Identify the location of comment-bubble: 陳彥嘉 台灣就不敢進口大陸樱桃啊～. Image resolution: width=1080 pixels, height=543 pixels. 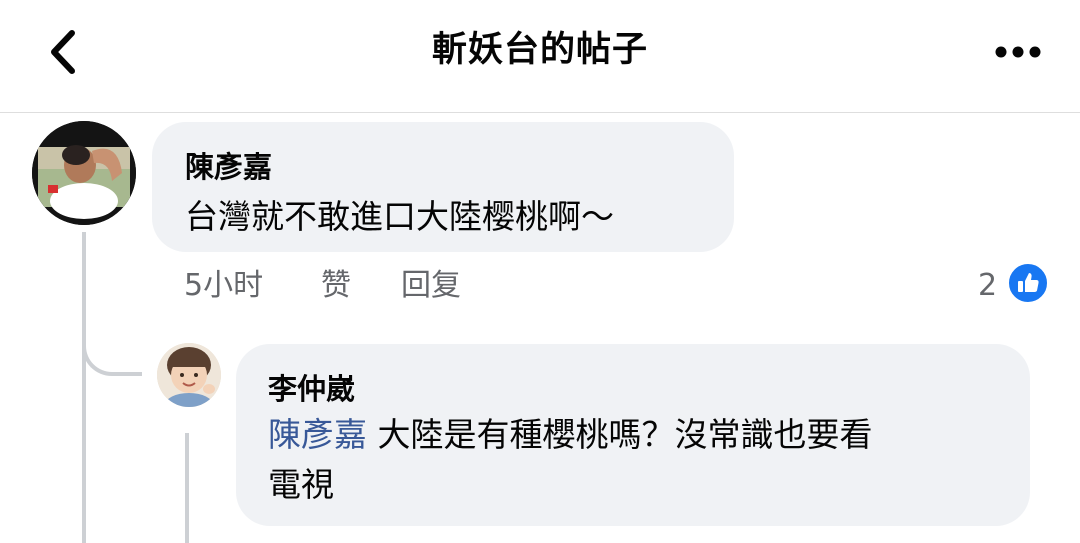
(443, 187).